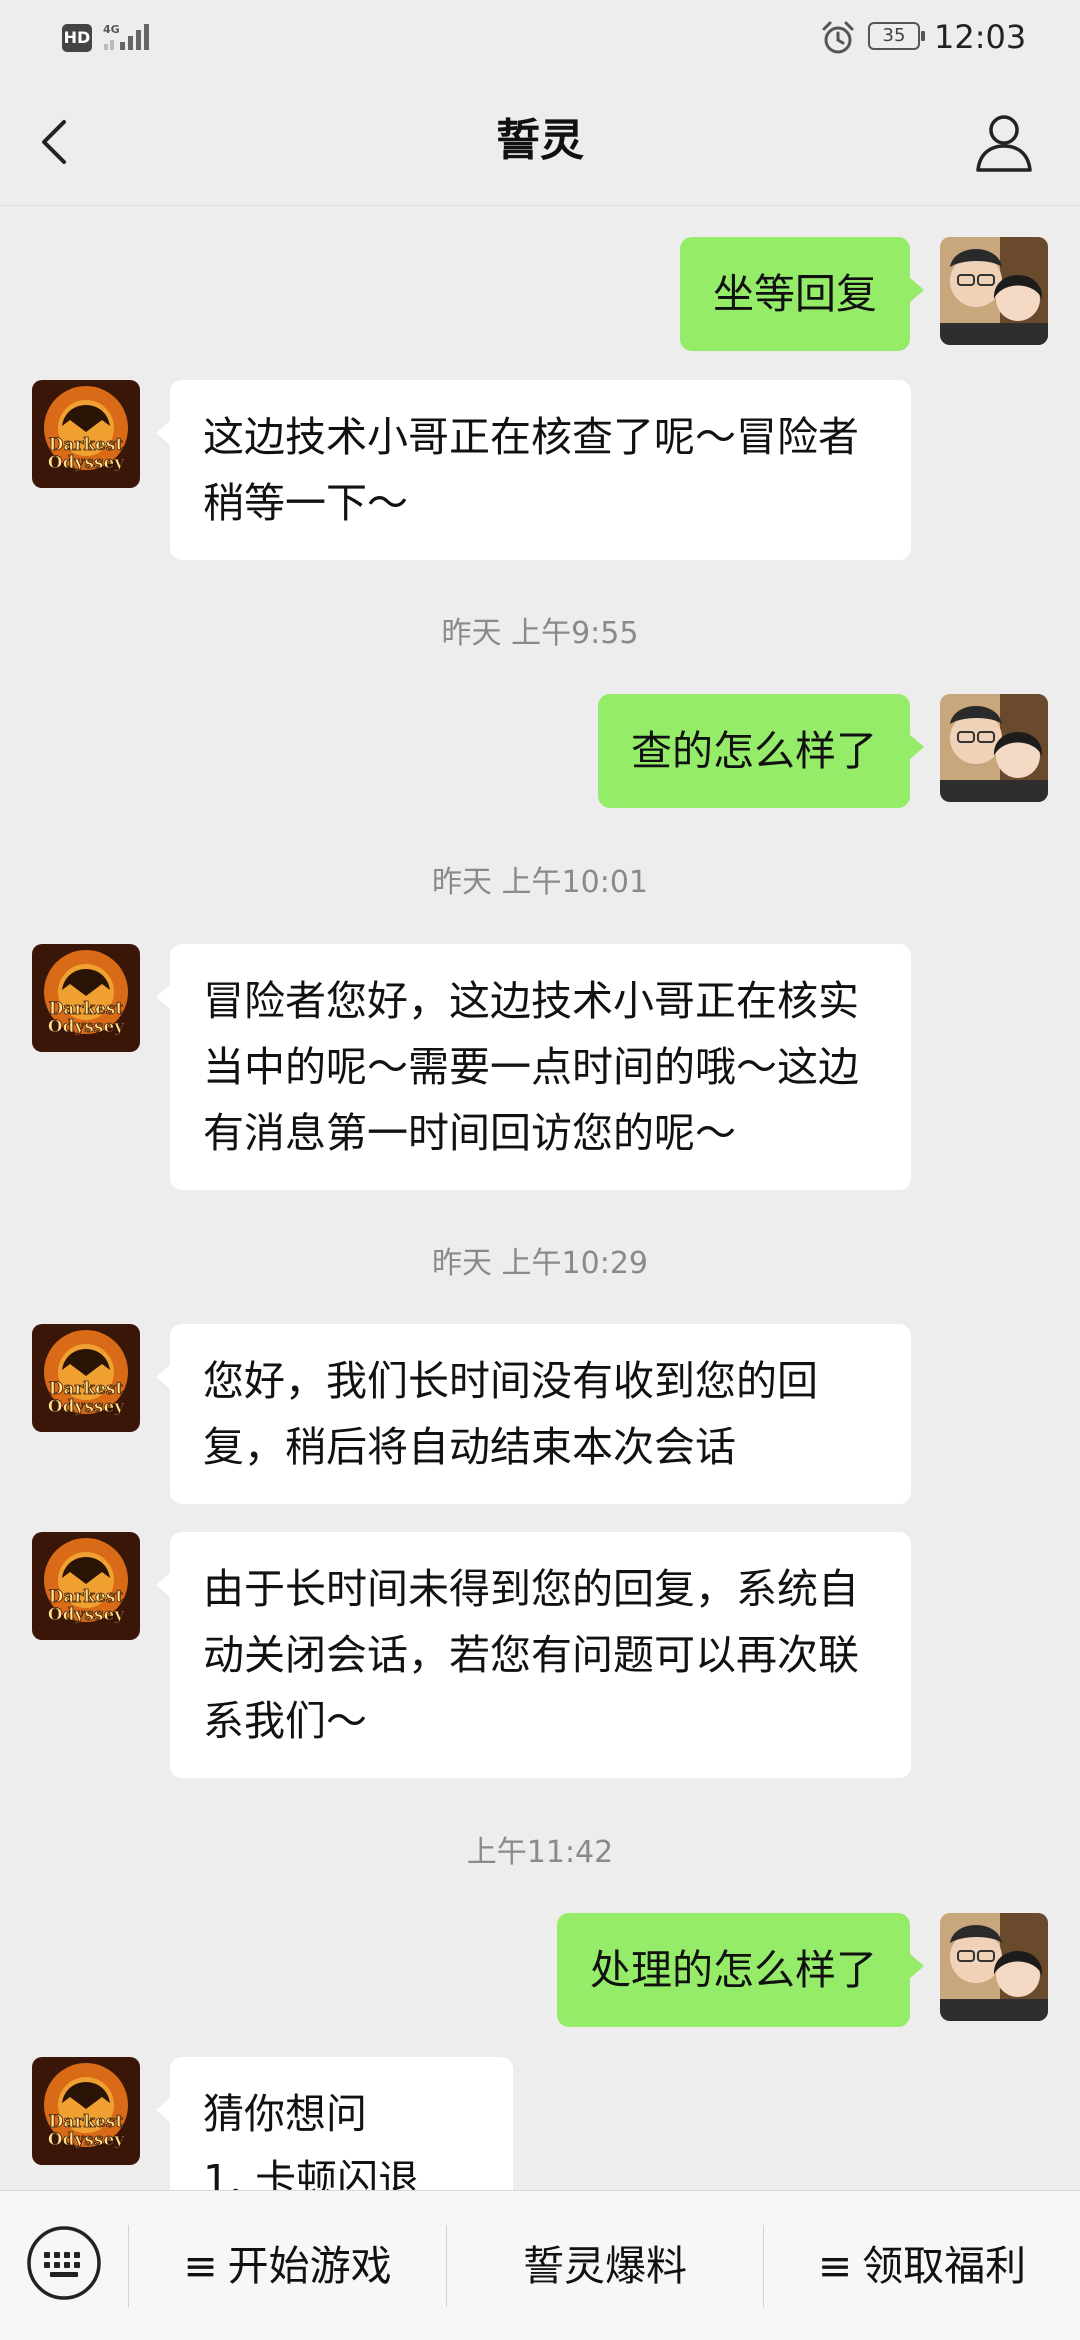 Image resolution: width=1080 pixels, height=2340 pixels. I want to click on timestamp: 上午11:42, so click(540, 1852).